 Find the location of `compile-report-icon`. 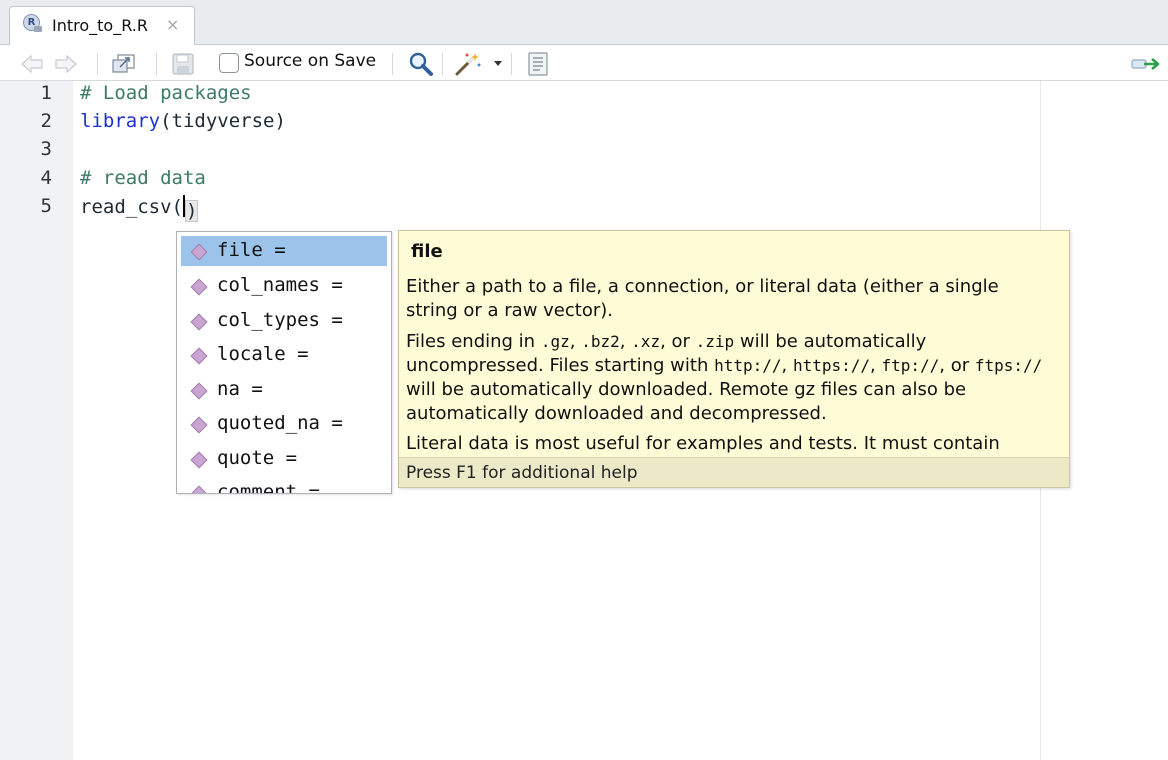

compile-report-icon is located at coordinates (538, 64).